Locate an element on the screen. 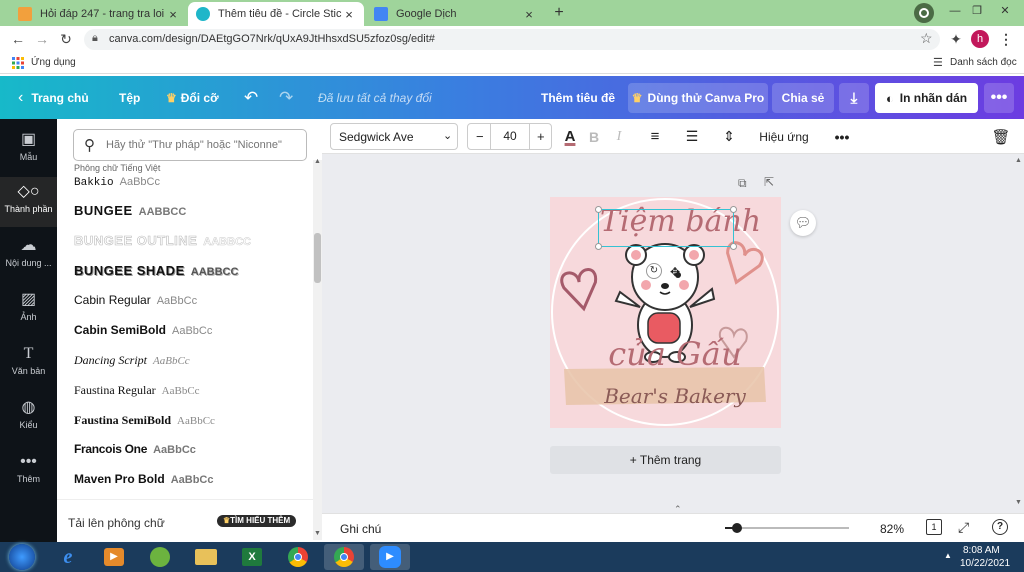 The height and width of the screenshot is (572, 1024). internet-explorer-icon: e is located at coordinates (68, 557).